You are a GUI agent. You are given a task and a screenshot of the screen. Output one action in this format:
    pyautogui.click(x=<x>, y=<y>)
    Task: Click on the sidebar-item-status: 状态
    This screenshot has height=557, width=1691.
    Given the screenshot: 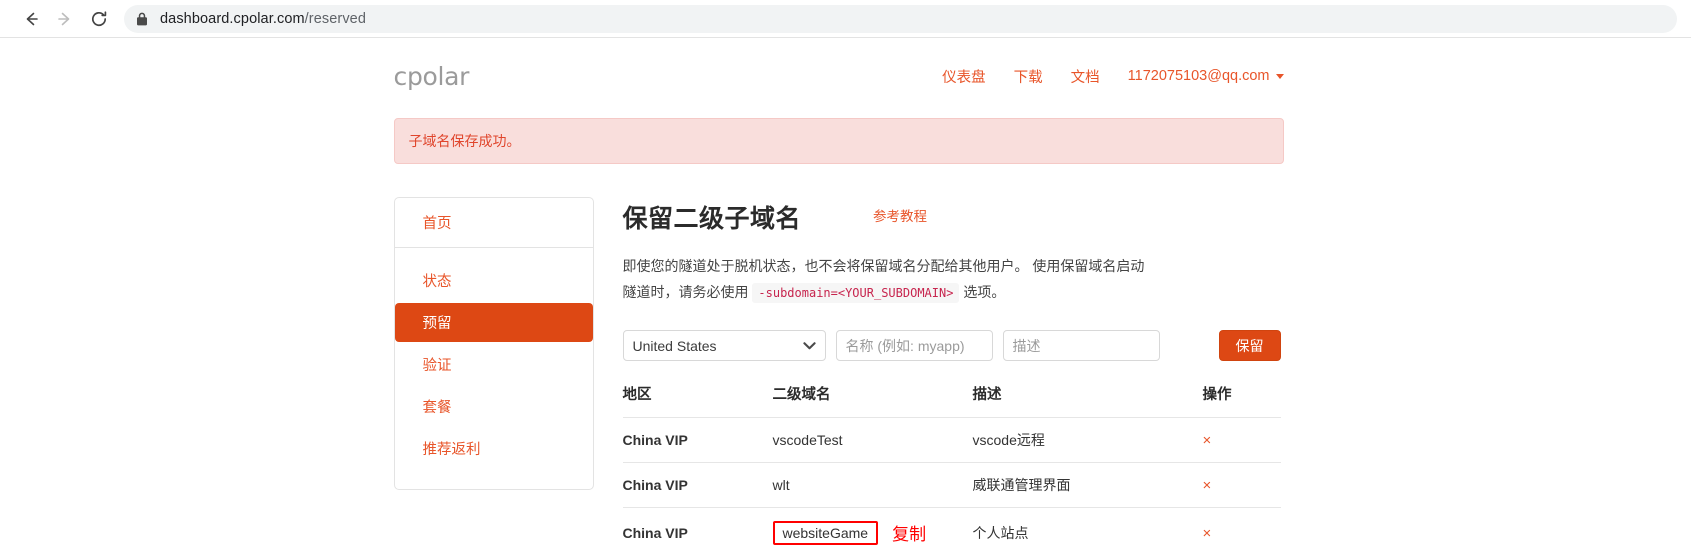 What is the action you would take?
    pyautogui.click(x=494, y=280)
    